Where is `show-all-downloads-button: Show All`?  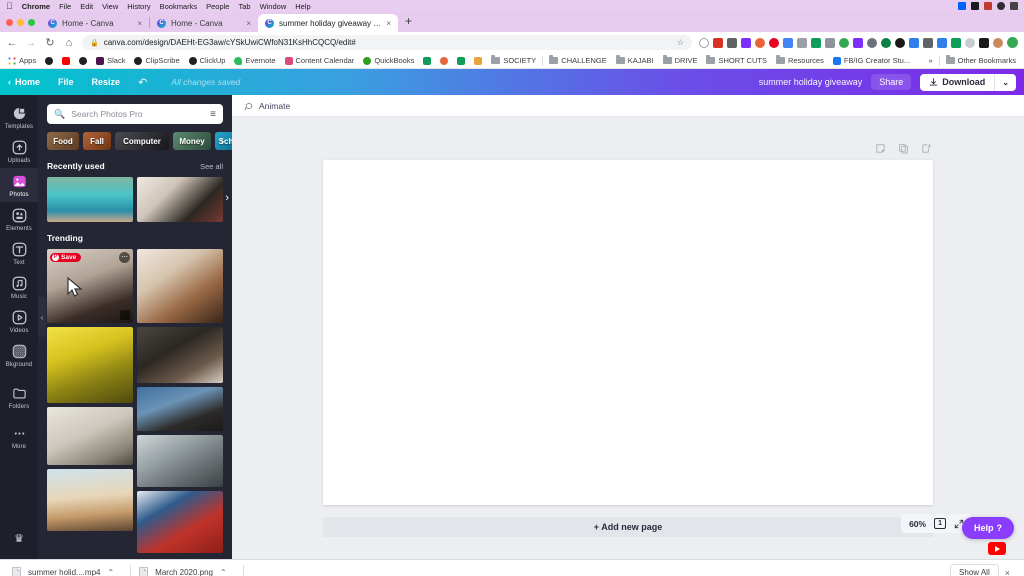
show-all-downloads-button: Show All is located at coordinates (974, 570).